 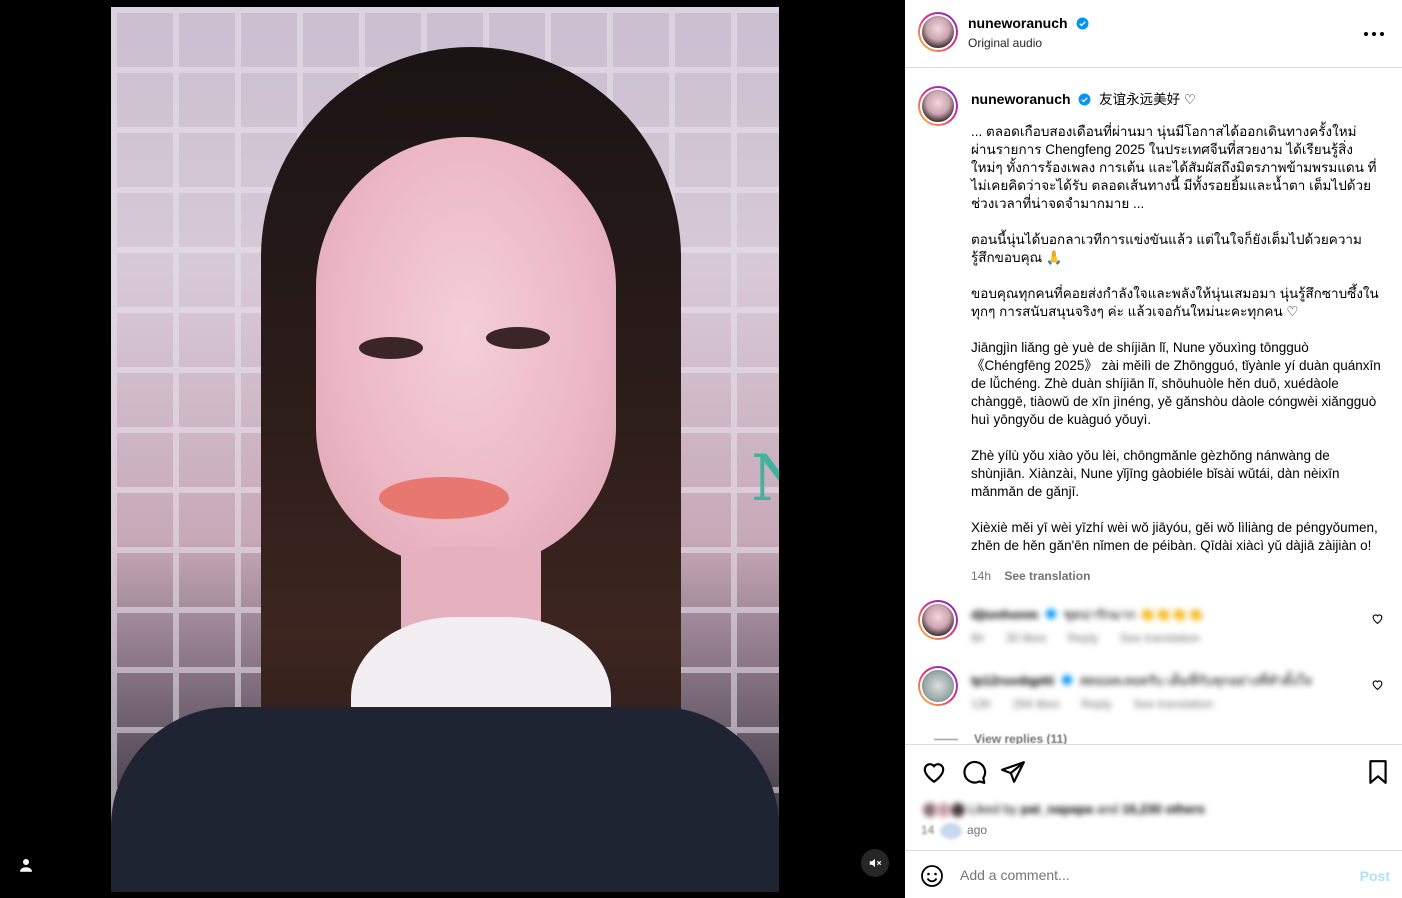 What do you see at coordinates (932, 876) in the screenshot?
I see `emoji-icon` at bounding box center [932, 876].